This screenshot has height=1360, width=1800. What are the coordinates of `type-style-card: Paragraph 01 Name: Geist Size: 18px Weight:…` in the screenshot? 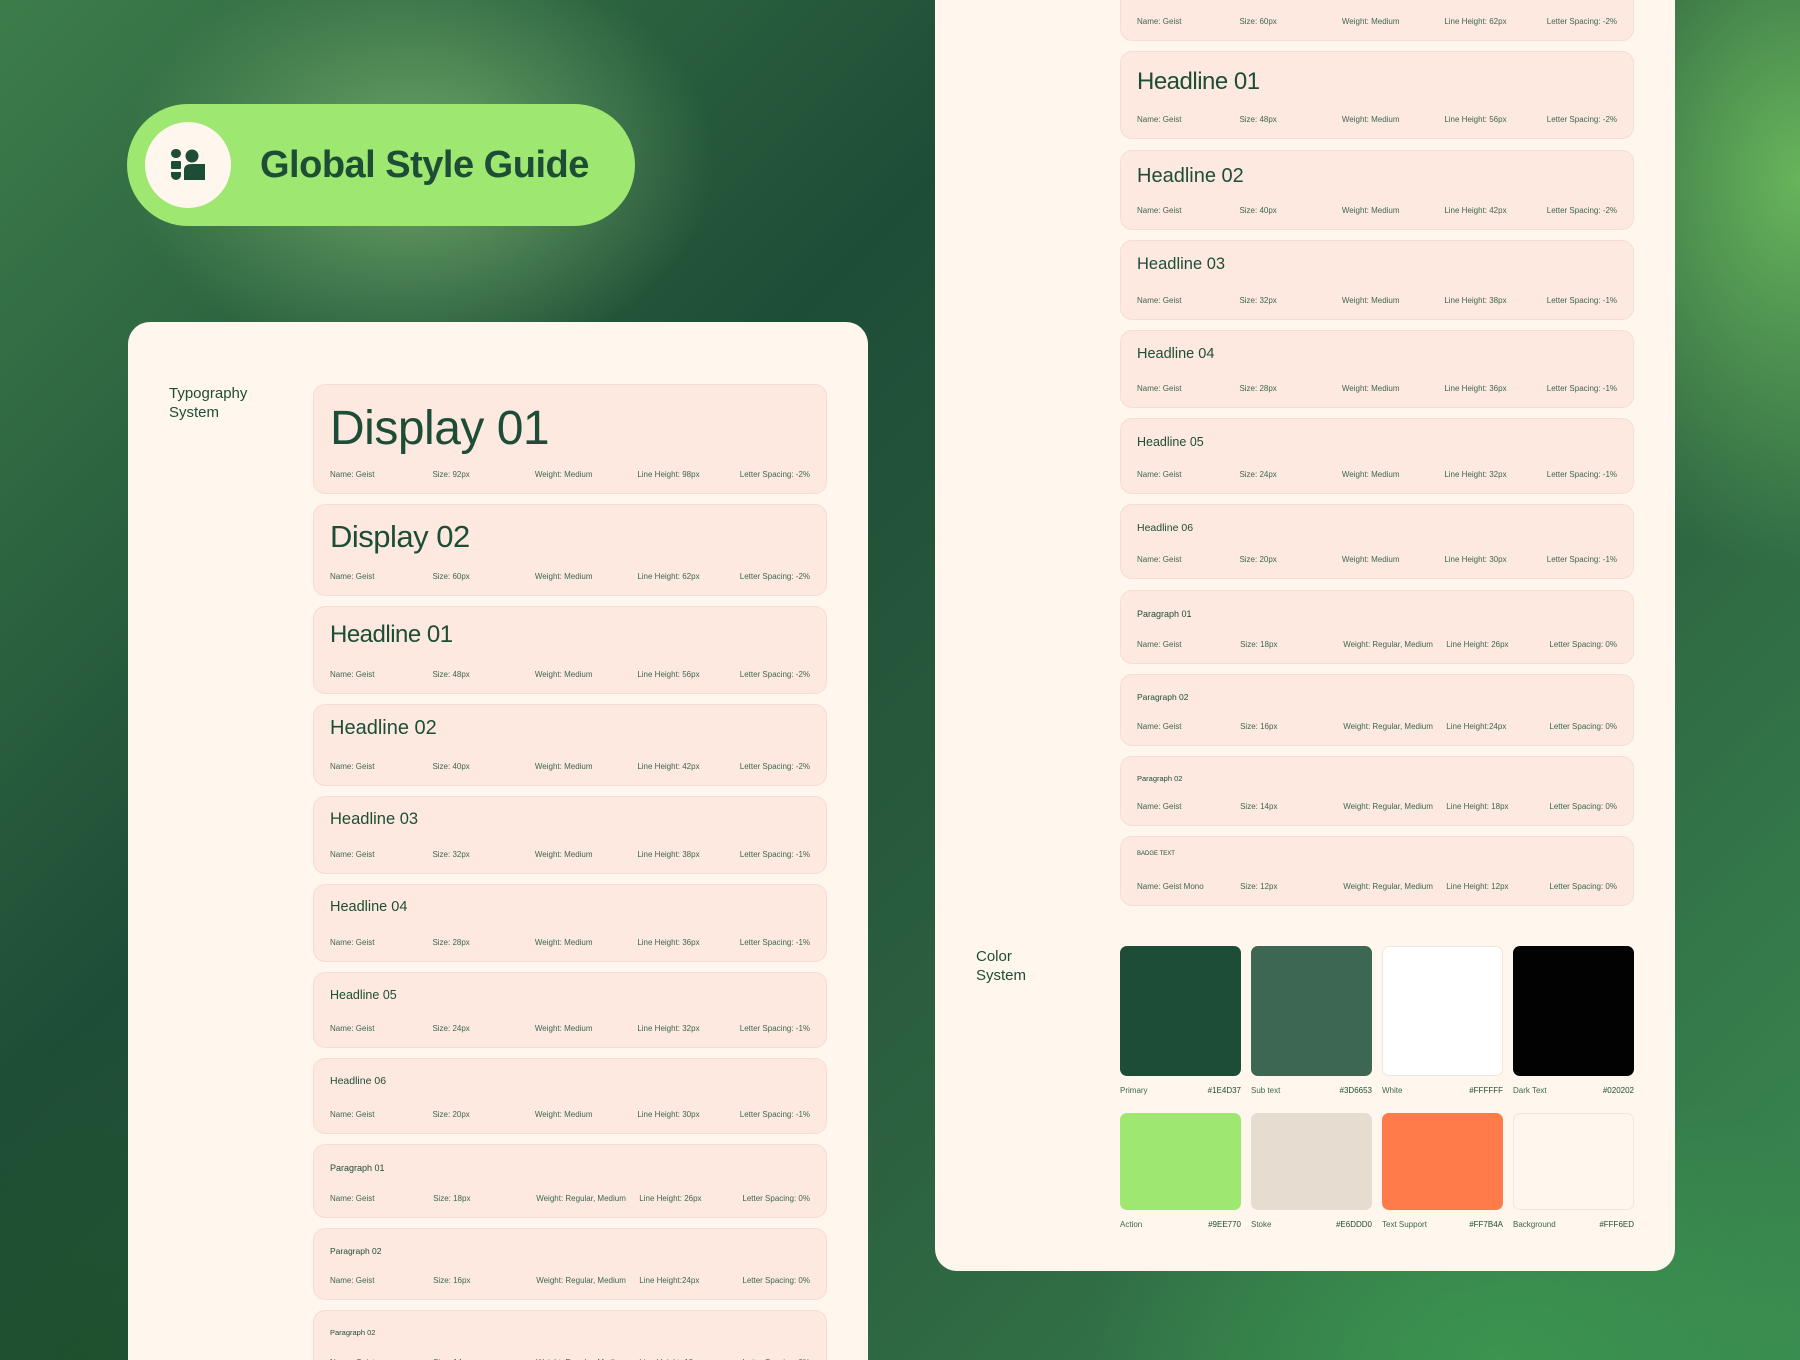 It's located at (1377, 627).